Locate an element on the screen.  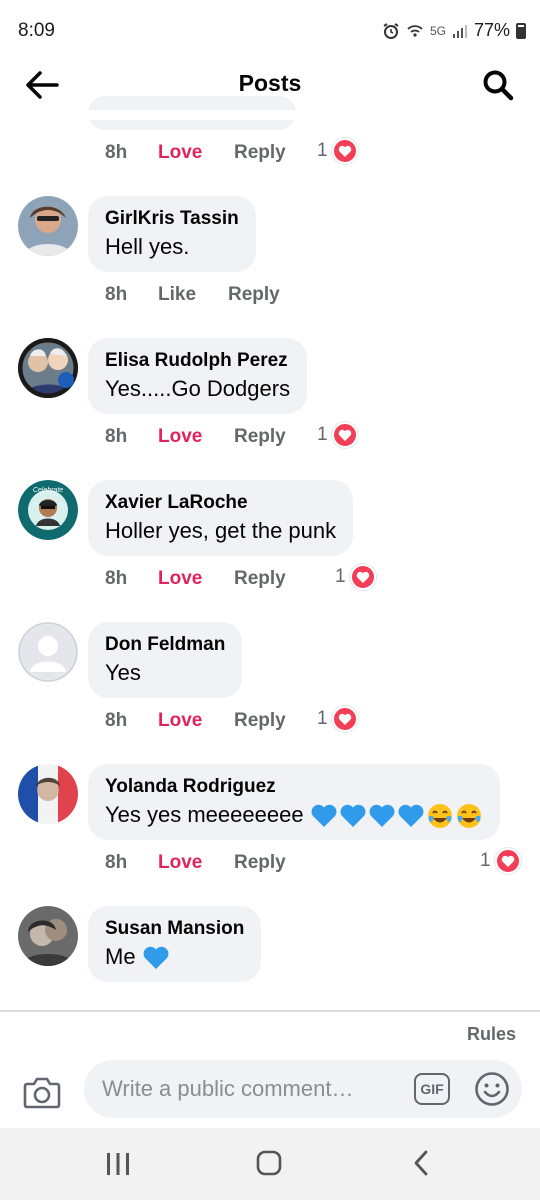
search-button is located at coordinates (498, 85).